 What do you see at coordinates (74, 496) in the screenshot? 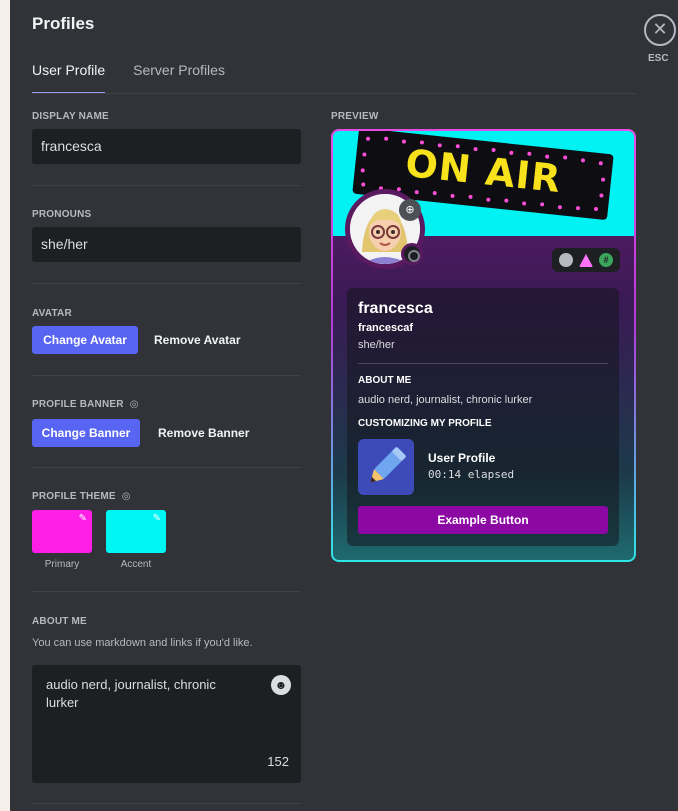
I see `profile-theme-label-text: PROFILE THEME` at bounding box center [74, 496].